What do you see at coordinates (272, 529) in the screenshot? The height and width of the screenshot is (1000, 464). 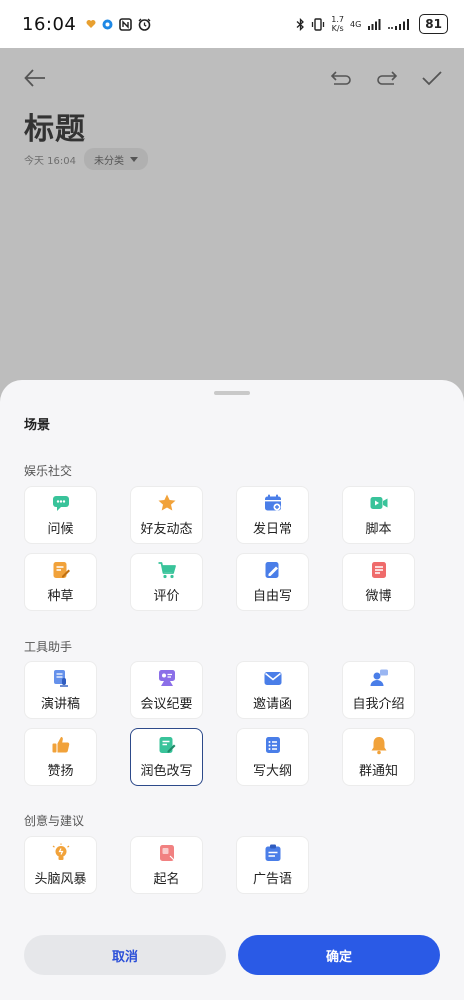 I see `scene-card-label: 发日常` at bounding box center [272, 529].